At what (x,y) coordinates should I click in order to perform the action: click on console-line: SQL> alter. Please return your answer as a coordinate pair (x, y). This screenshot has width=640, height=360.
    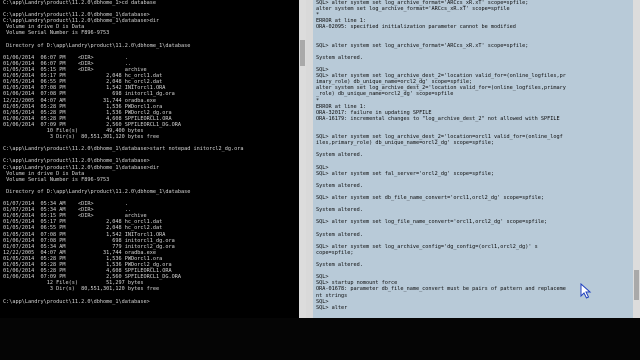
    Looking at the image, I should click on (332, 307).